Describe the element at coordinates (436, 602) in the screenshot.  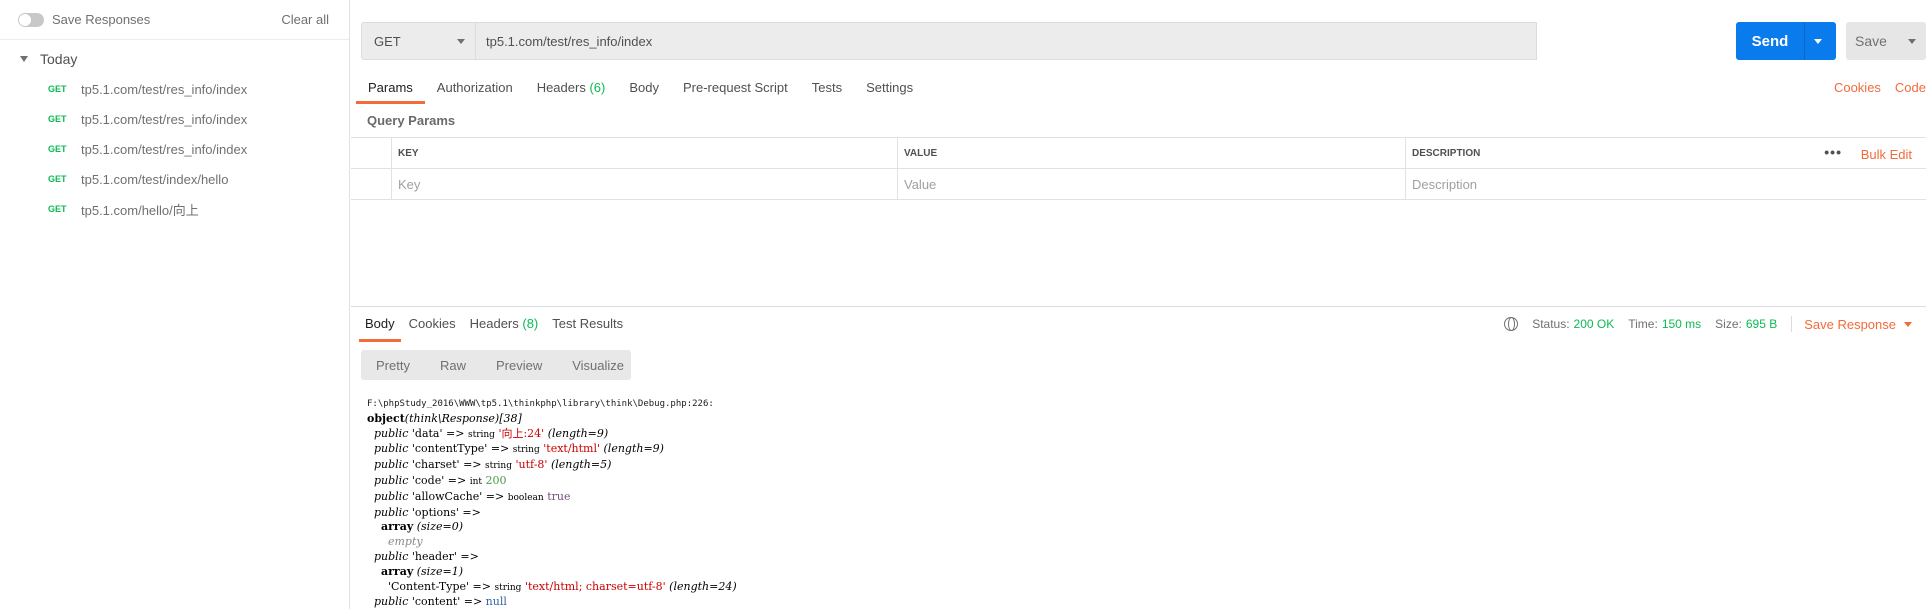
I see `code-key: 'content'` at that location.